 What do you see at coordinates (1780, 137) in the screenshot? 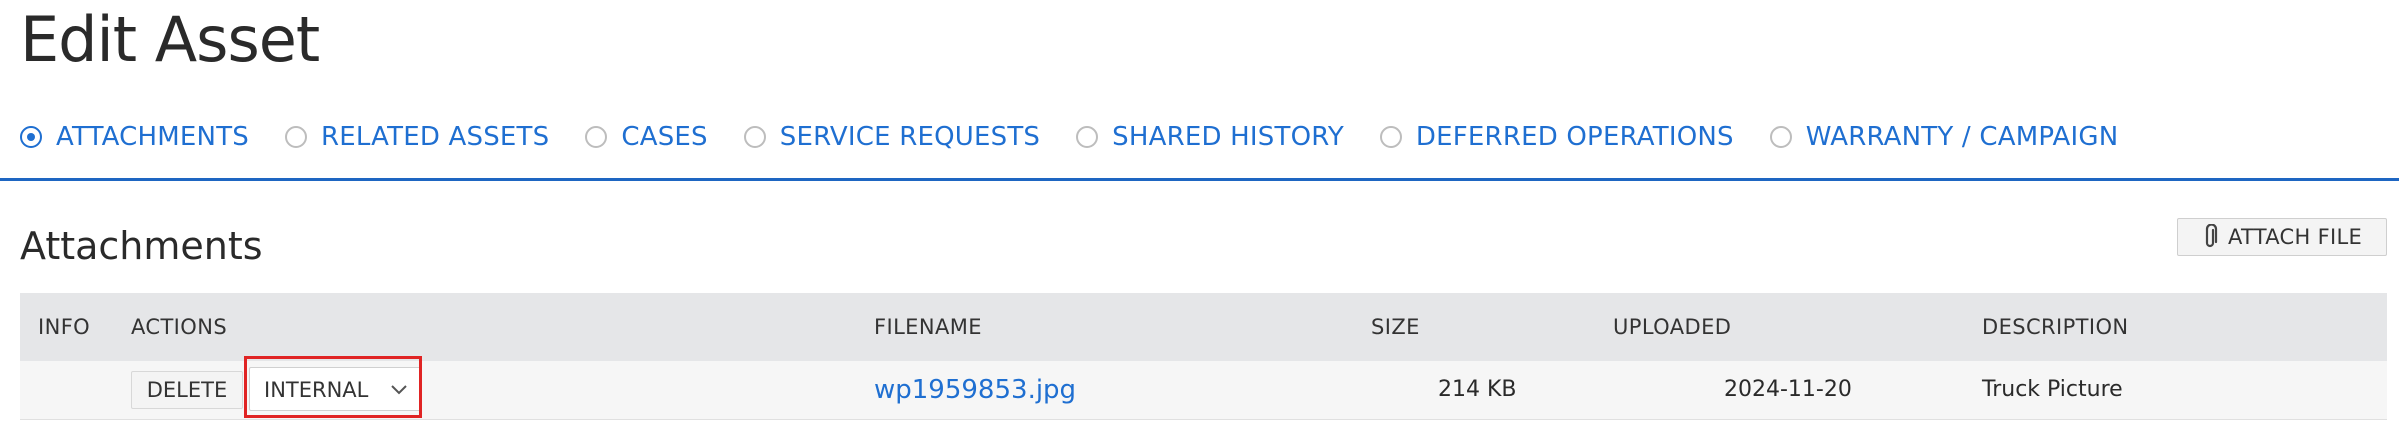
I see `radio-warranty-campaign` at bounding box center [1780, 137].